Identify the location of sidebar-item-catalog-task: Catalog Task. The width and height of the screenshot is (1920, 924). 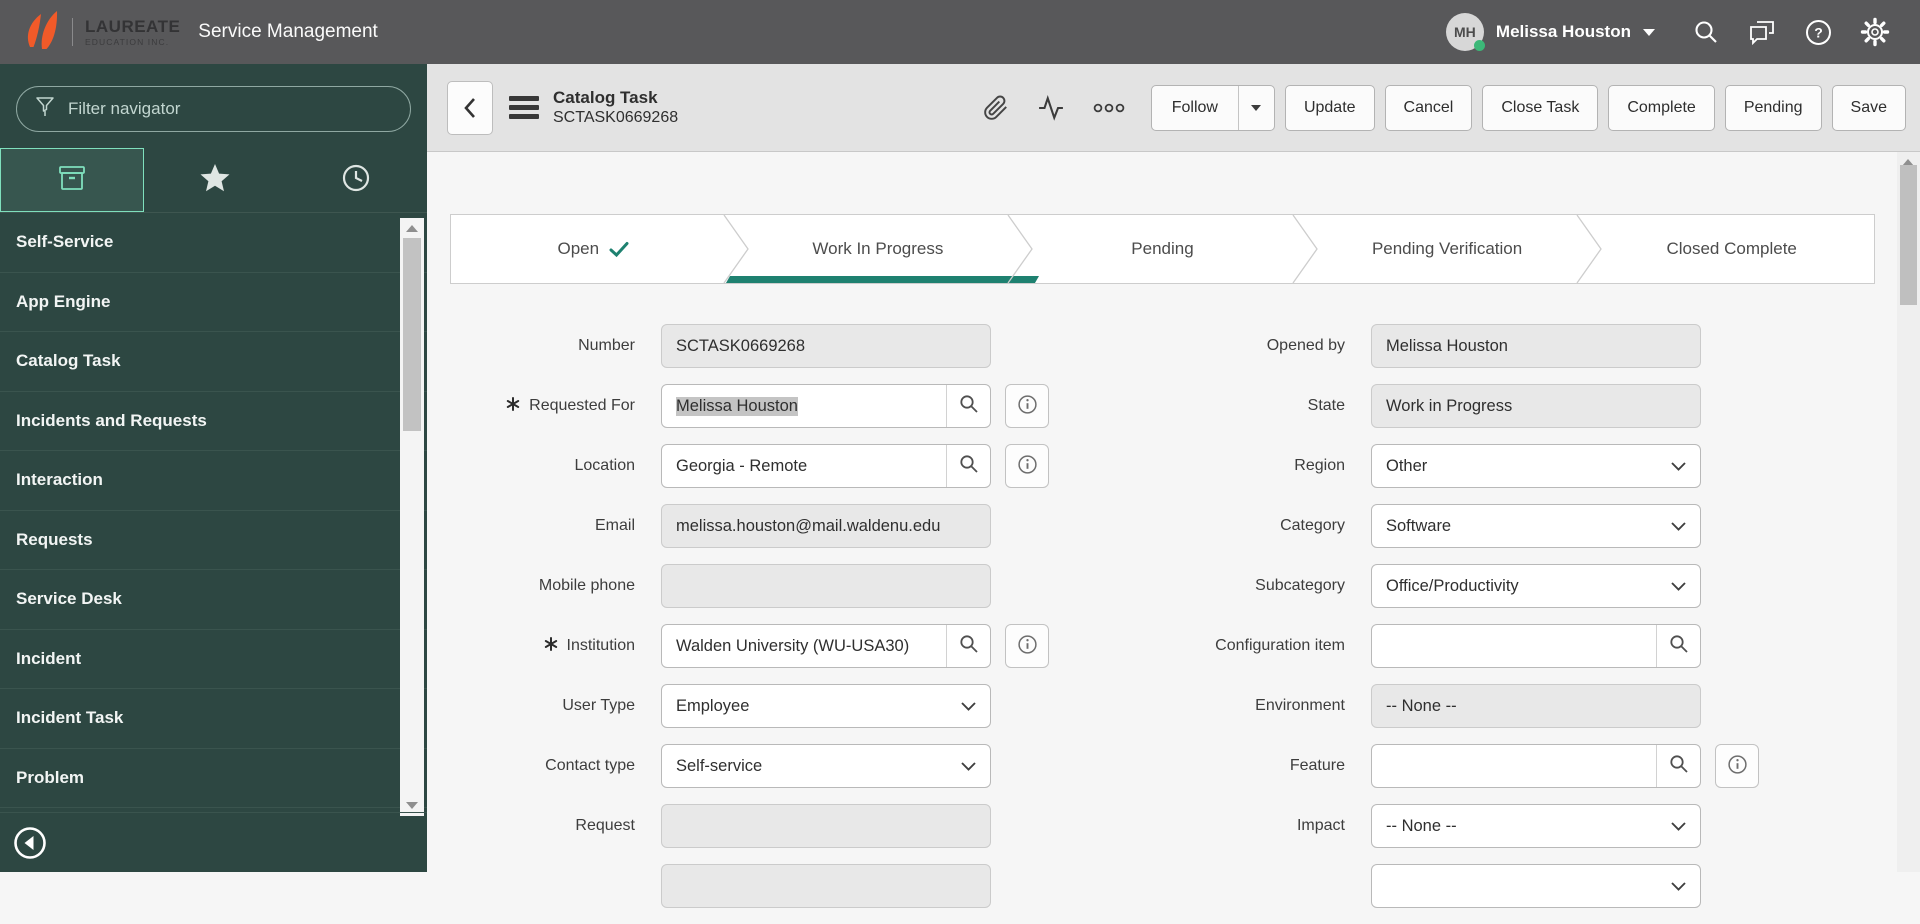
(213, 362).